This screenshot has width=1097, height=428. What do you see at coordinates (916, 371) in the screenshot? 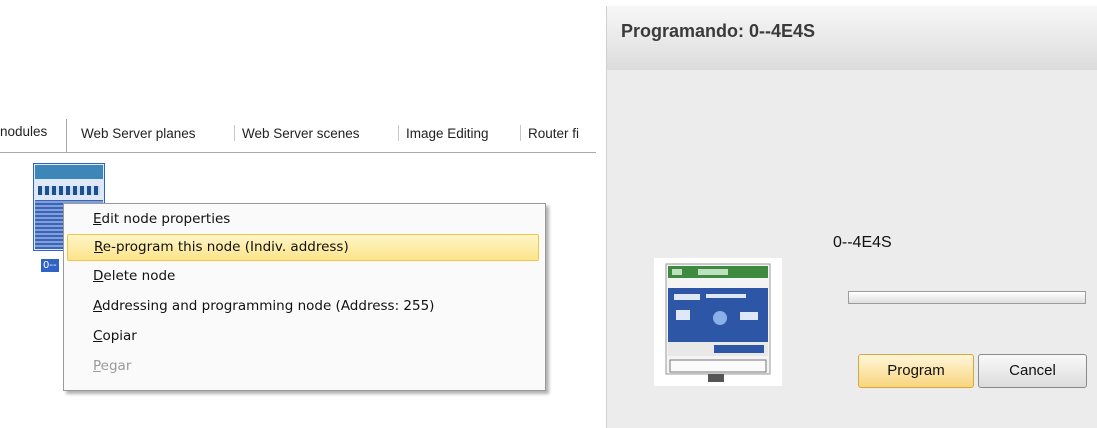
I see `program-button: Program` at bounding box center [916, 371].